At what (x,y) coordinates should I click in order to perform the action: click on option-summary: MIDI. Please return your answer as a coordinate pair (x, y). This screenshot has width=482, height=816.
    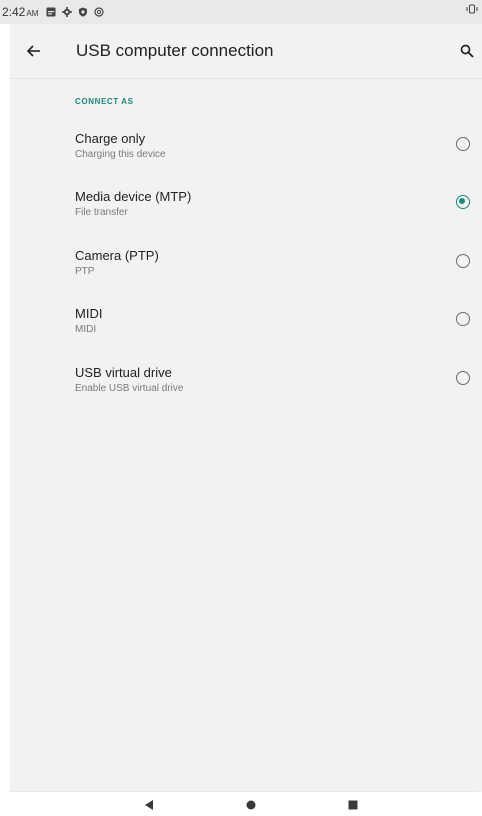
    Looking at the image, I should click on (86, 329).